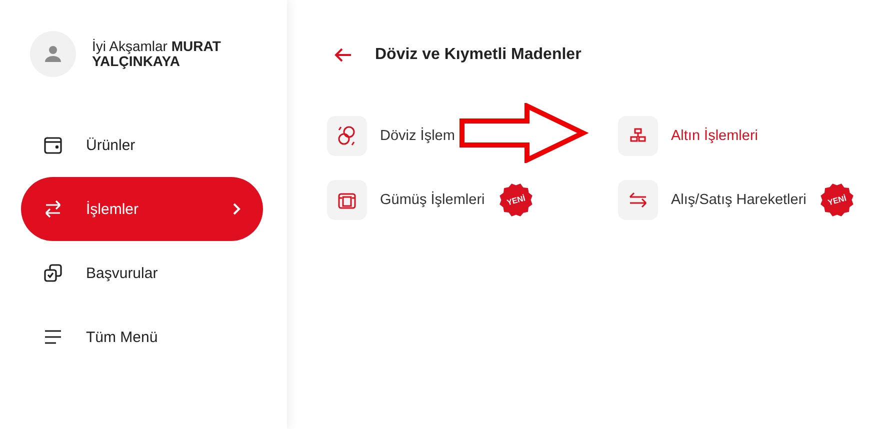 The height and width of the screenshot is (429, 895). I want to click on sidebar-item: İşlemler, so click(142, 209).